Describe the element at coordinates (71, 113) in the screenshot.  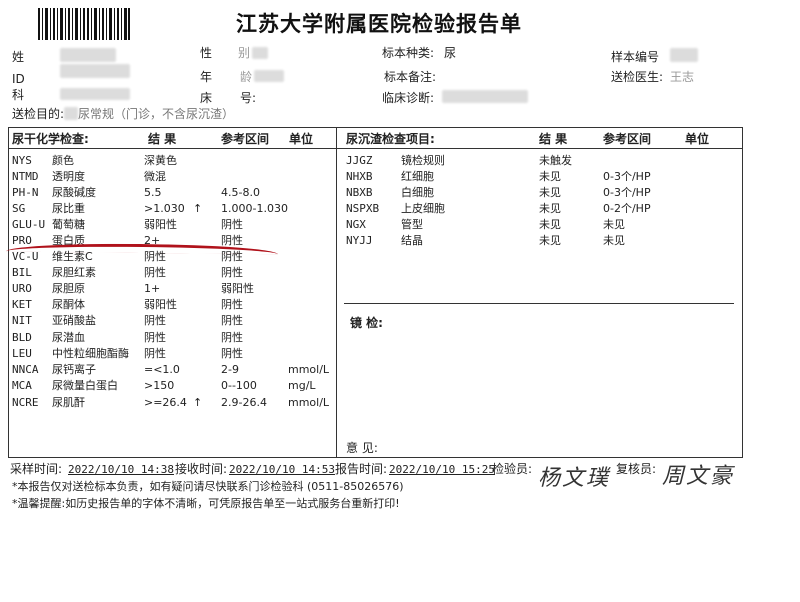
I see `redacted-test-prefix` at that location.